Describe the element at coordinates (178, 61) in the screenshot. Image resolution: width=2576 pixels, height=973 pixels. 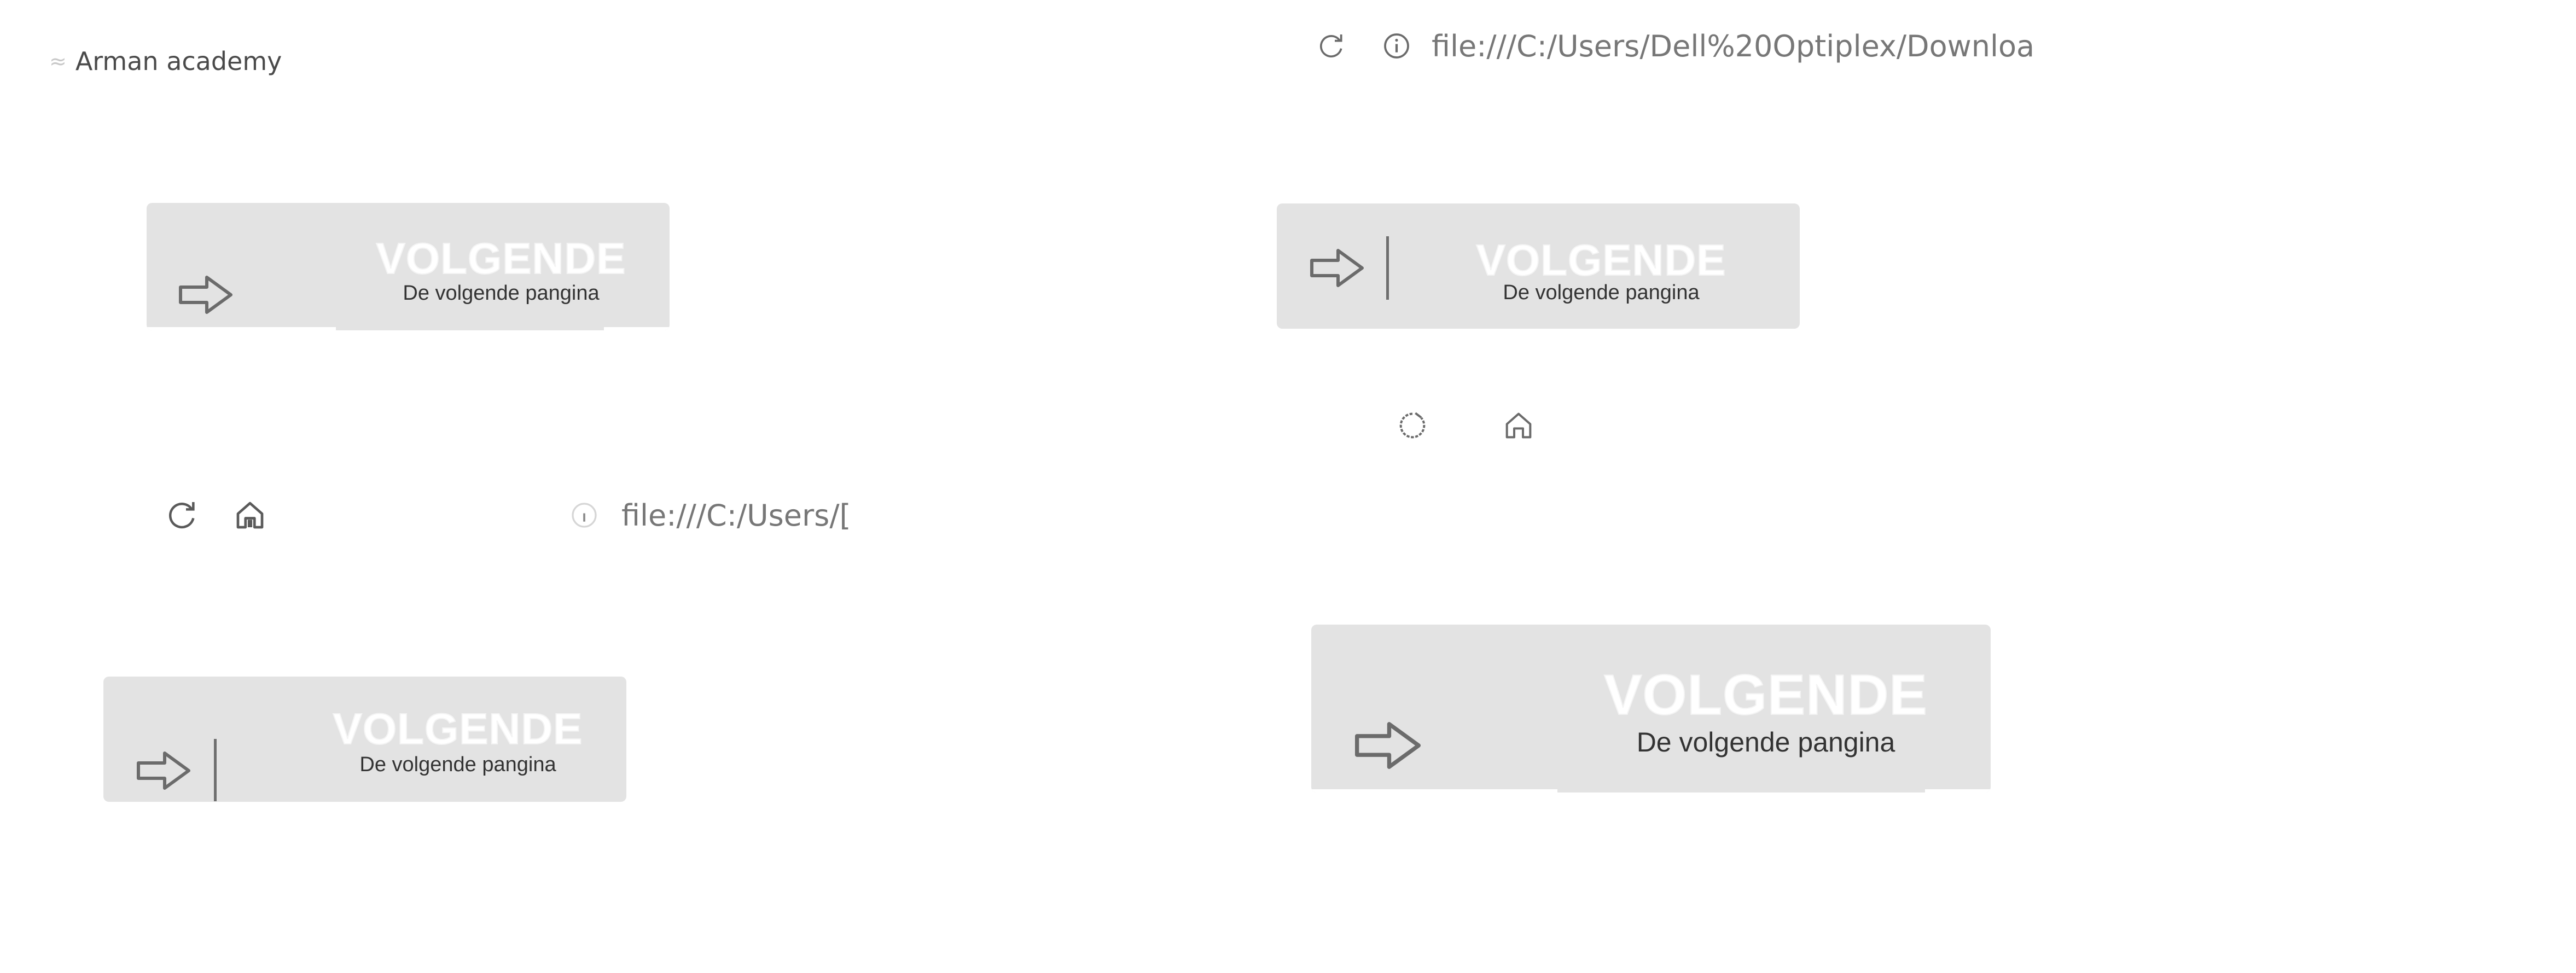
I see `tab-title: Arman academy` at that location.